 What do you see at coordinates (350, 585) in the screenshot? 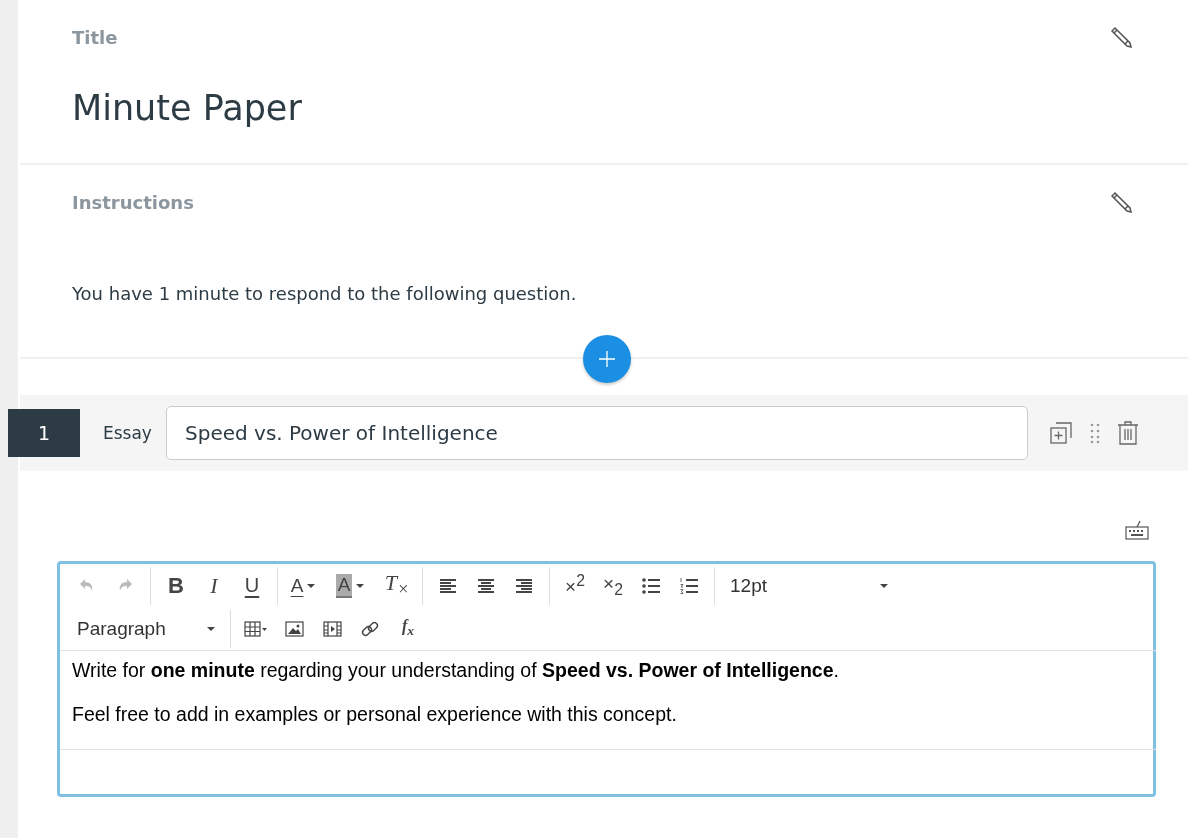
I see `highlight-color-button: A` at bounding box center [350, 585].